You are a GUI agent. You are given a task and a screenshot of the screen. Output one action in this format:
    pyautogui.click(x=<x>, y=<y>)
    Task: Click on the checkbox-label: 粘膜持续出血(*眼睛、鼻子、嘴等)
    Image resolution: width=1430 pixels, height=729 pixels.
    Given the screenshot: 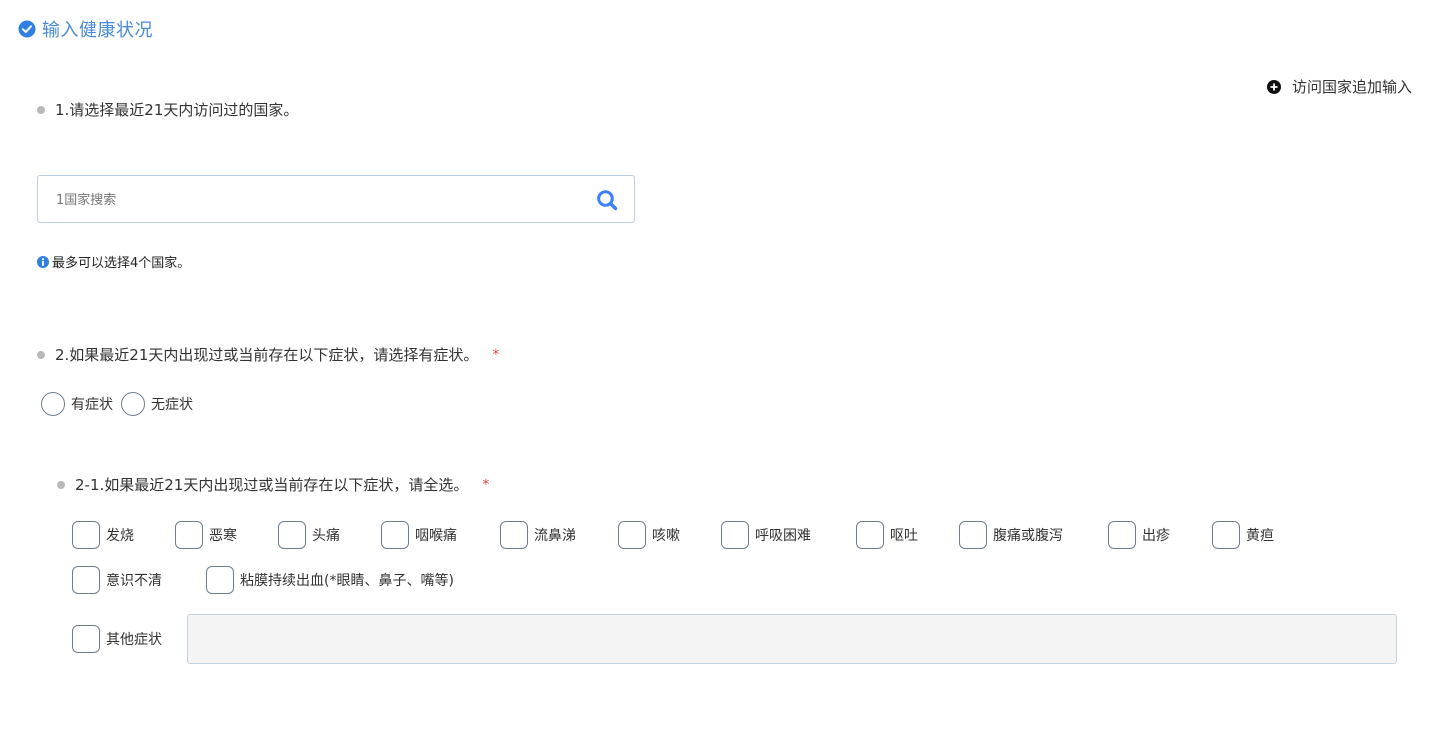 What is the action you would take?
    pyautogui.click(x=347, y=581)
    